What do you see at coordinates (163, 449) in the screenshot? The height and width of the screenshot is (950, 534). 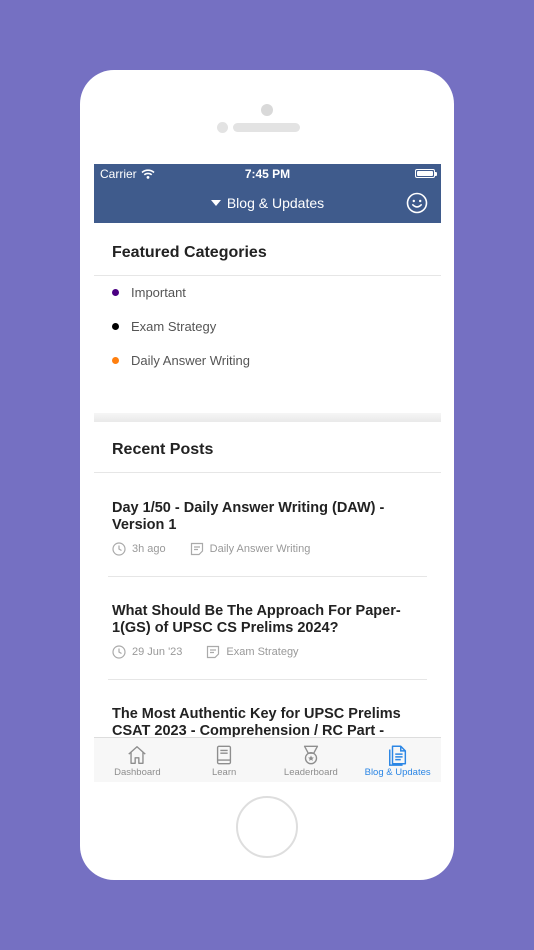 I see `recent-posts-title: Recent Posts` at bounding box center [163, 449].